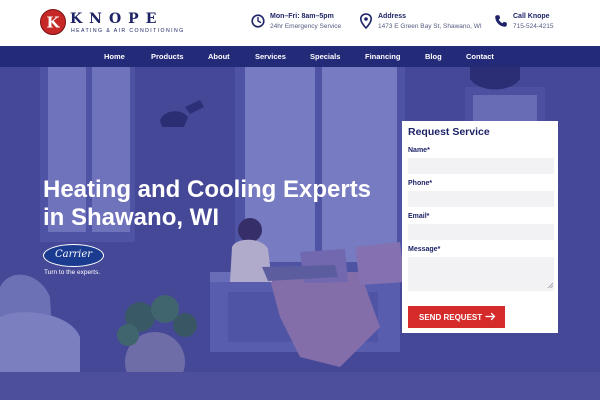 This screenshot has width=600, height=400. I want to click on send-request-button: SEND REQUEST, so click(456, 317).